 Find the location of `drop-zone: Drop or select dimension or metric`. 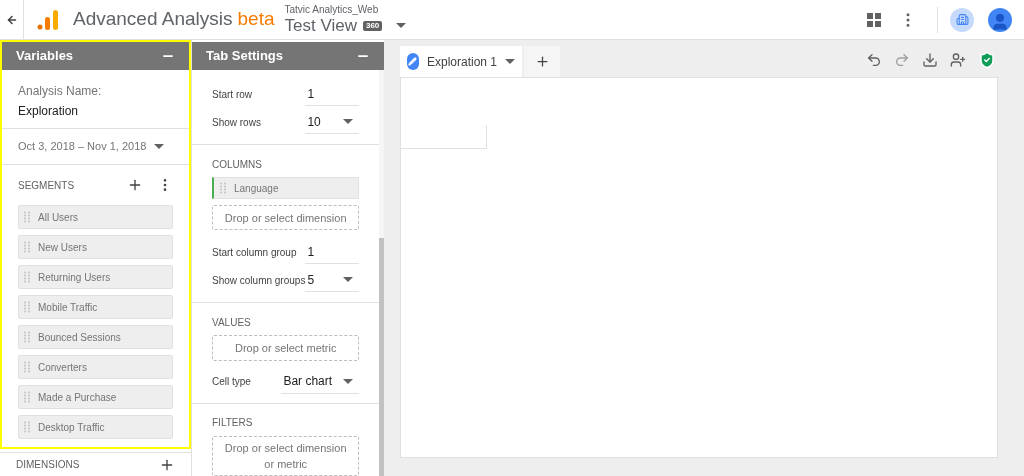

drop-zone: Drop or select dimension or metric is located at coordinates (286, 455).